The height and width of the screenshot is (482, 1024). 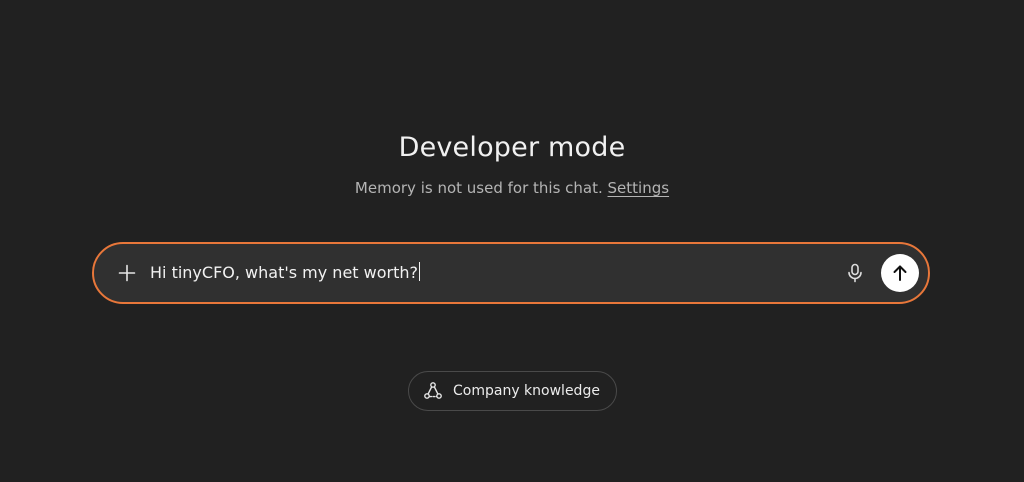 I want to click on arrow-up-icon, so click(x=900, y=273).